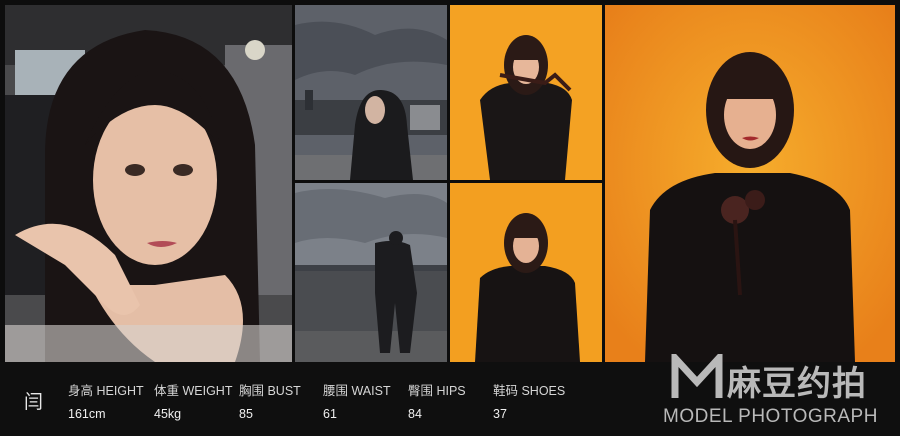 The height and width of the screenshot is (436, 900). I want to click on brand-name-en: MODEL PHOTOGRAPH, so click(770, 416).